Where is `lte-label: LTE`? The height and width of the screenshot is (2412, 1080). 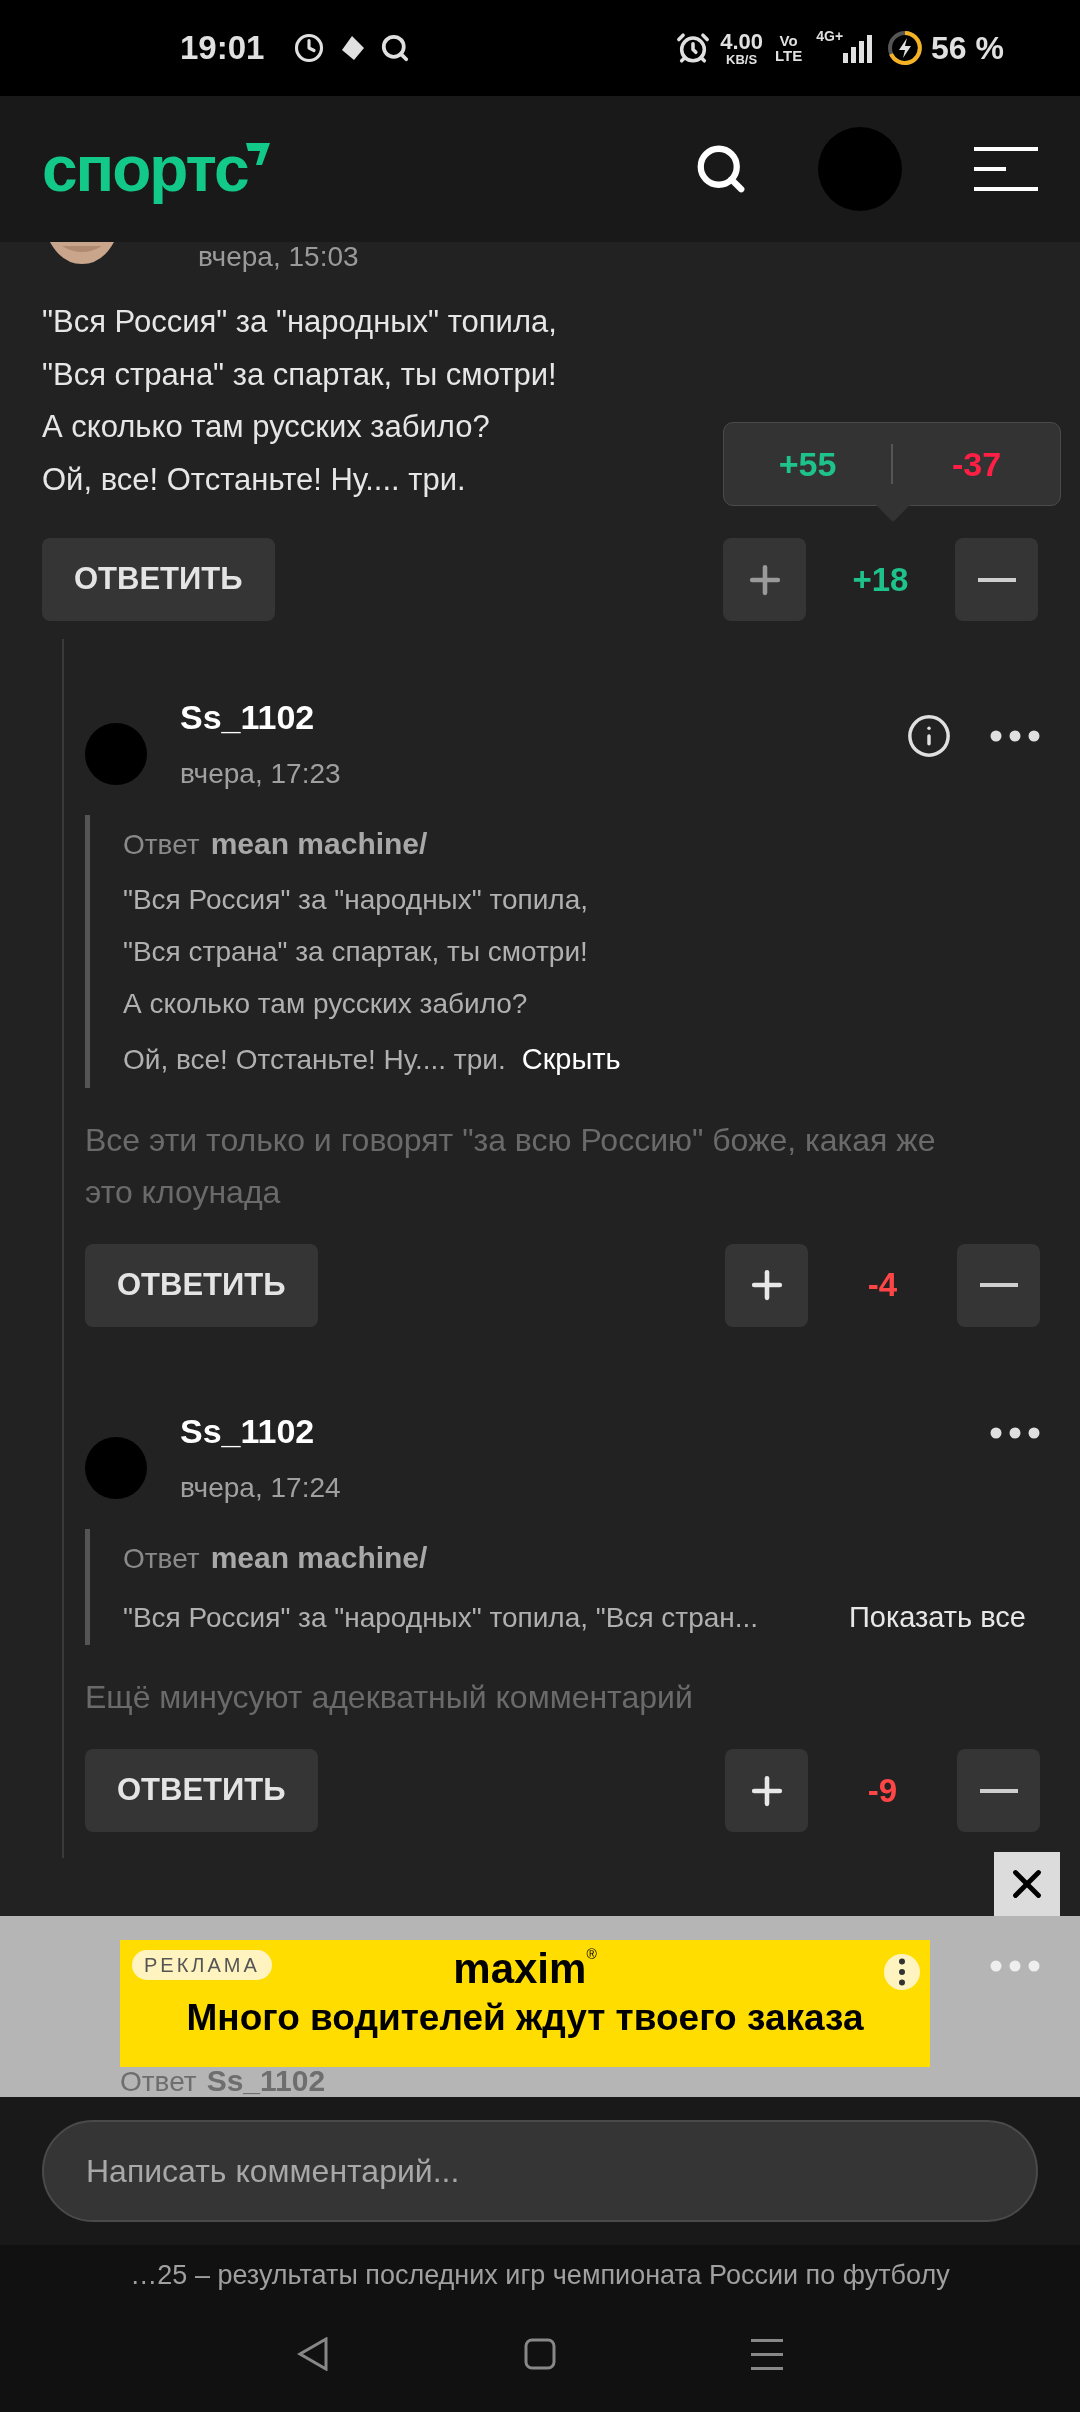 lte-label: LTE is located at coordinates (789, 55).